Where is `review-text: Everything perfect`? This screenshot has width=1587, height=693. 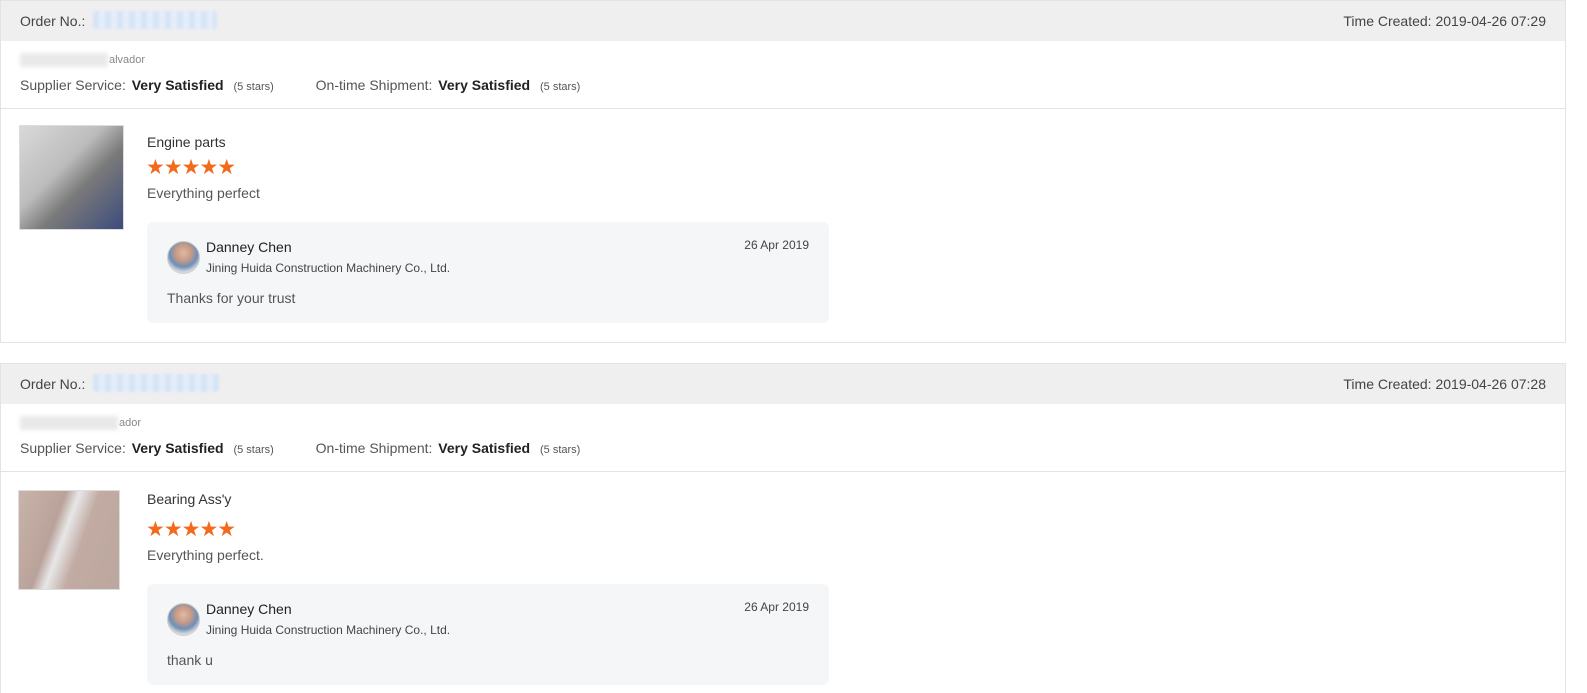 review-text: Everything perfect is located at coordinates (203, 193).